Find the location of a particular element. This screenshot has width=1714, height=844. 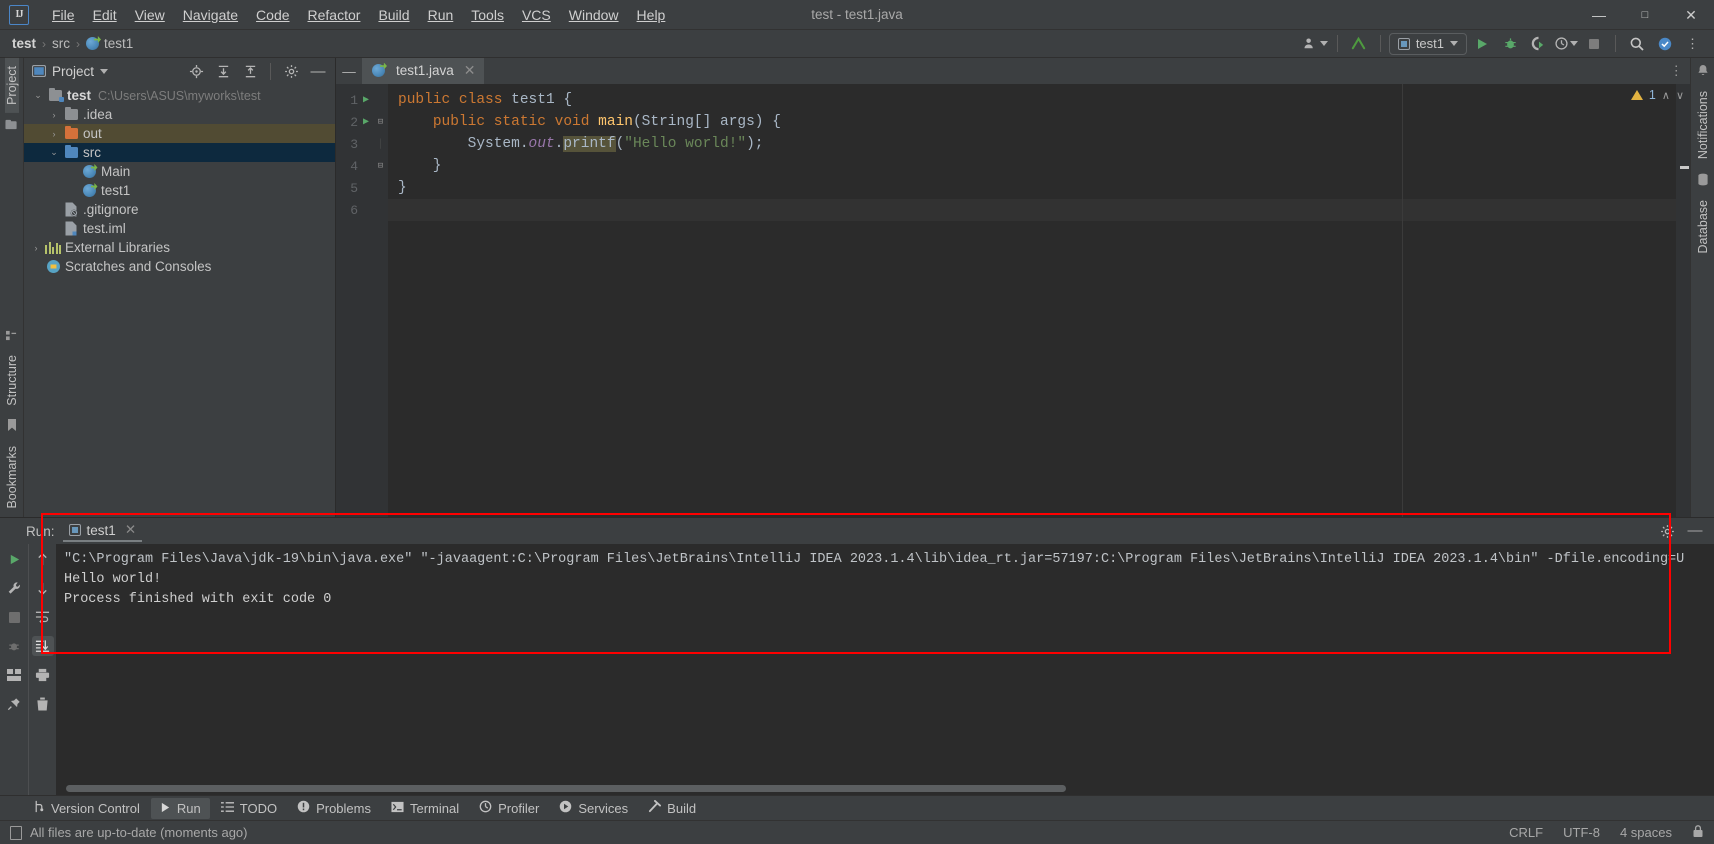

rerun-icon is located at coordinates (14, 559).